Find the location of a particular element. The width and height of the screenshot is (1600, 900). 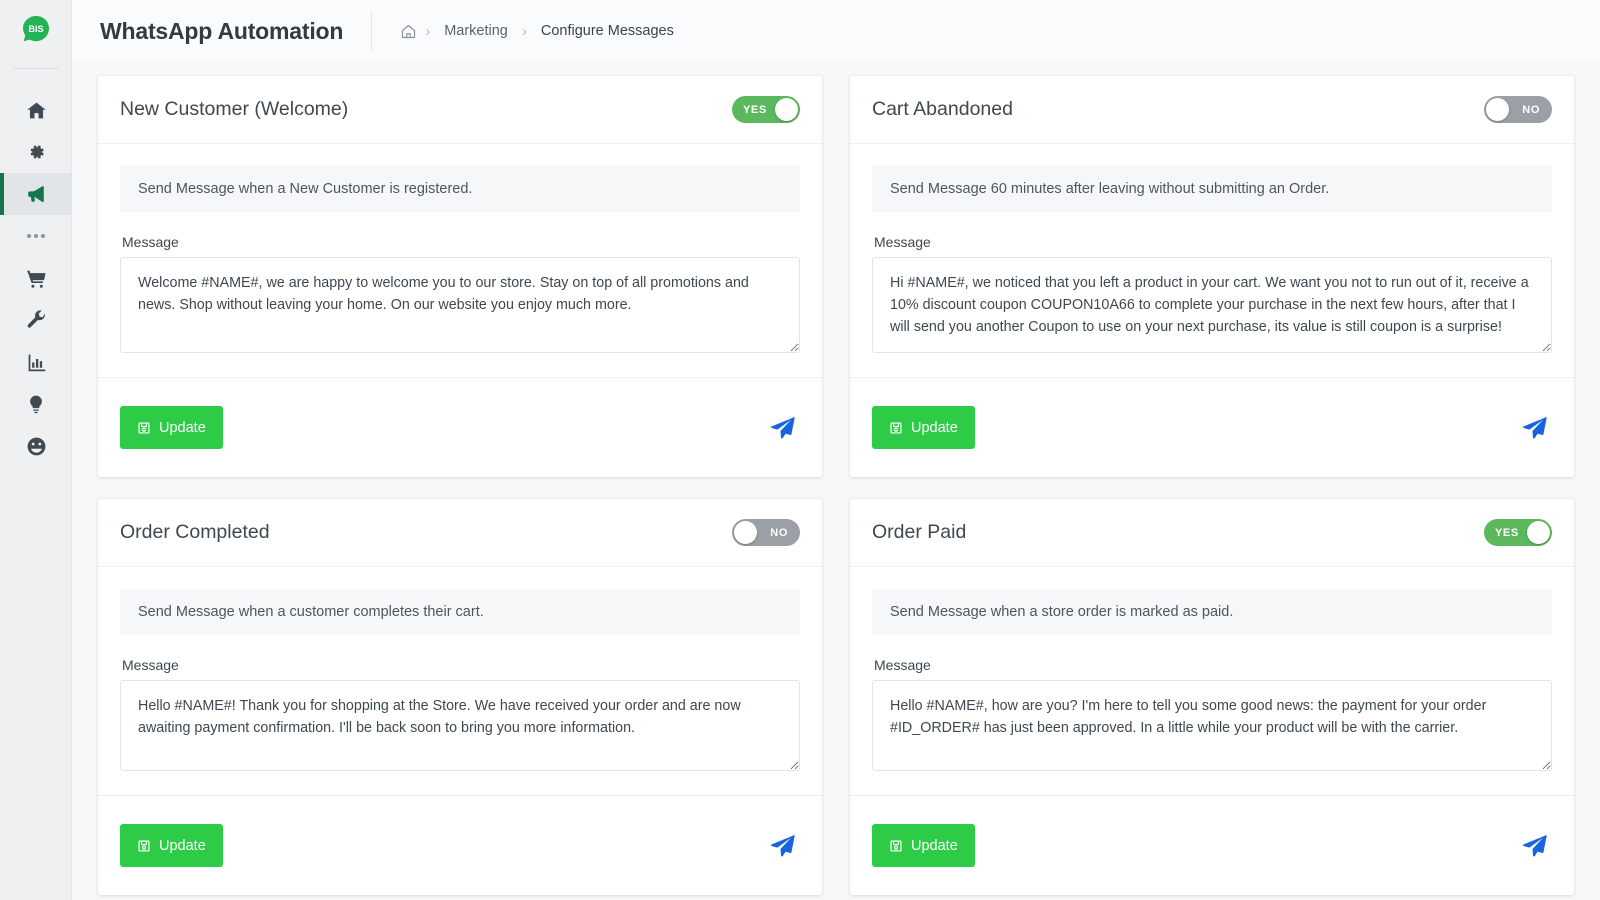

sidebar-item-support is located at coordinates (36, 446).